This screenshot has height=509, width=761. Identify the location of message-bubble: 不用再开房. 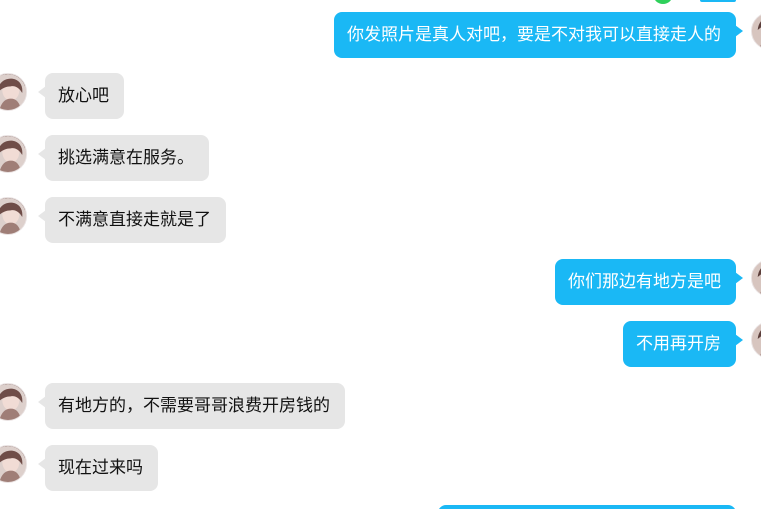
(683, 344).